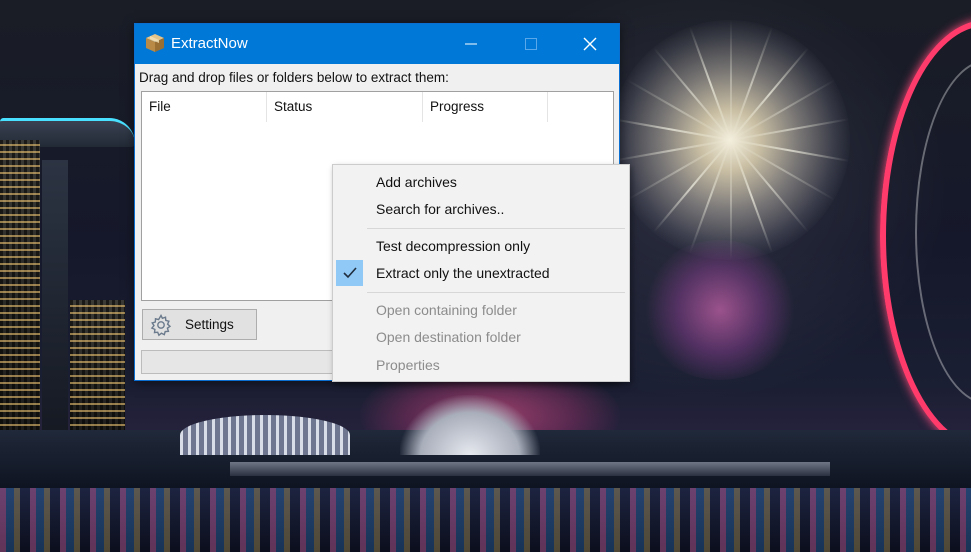 The image size is (971, 552). I want to click on close-icon, so click(590, 44).